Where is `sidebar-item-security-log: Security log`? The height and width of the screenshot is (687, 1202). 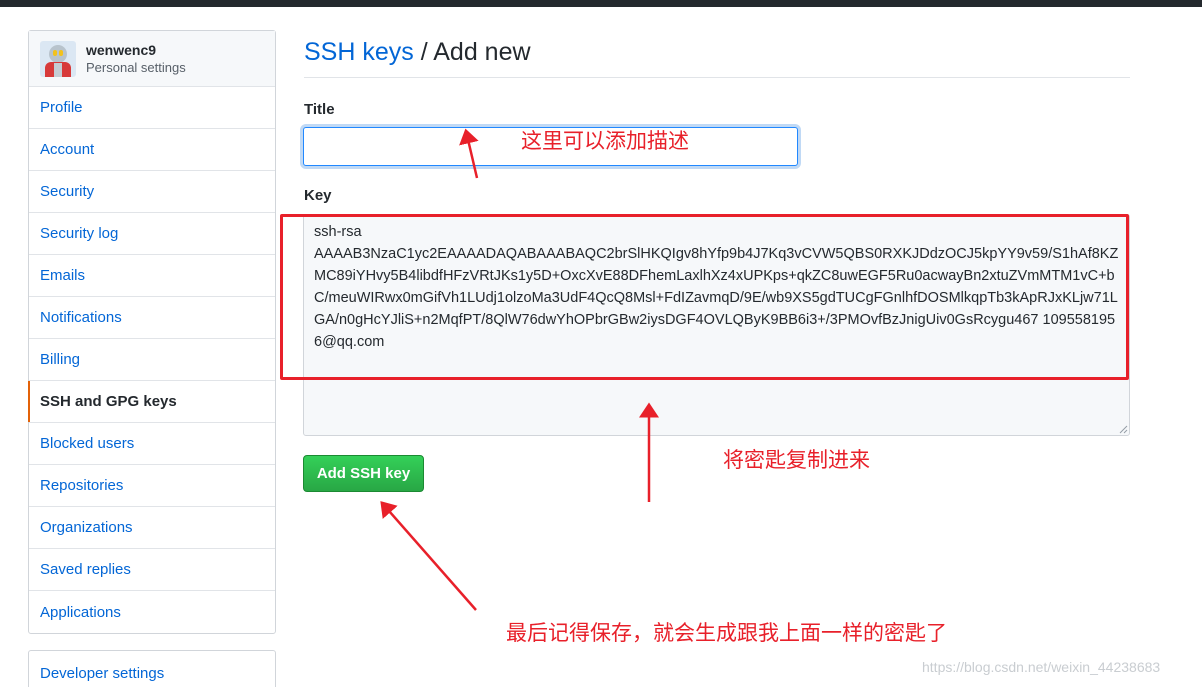 sidebar-item-security-log: Security log is located at coordinates (152, 234).